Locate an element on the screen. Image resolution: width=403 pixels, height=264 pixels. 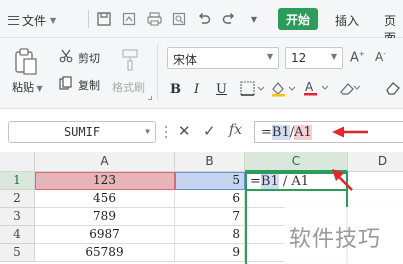
formula-prefix: = is located at coordinates (266, 132).